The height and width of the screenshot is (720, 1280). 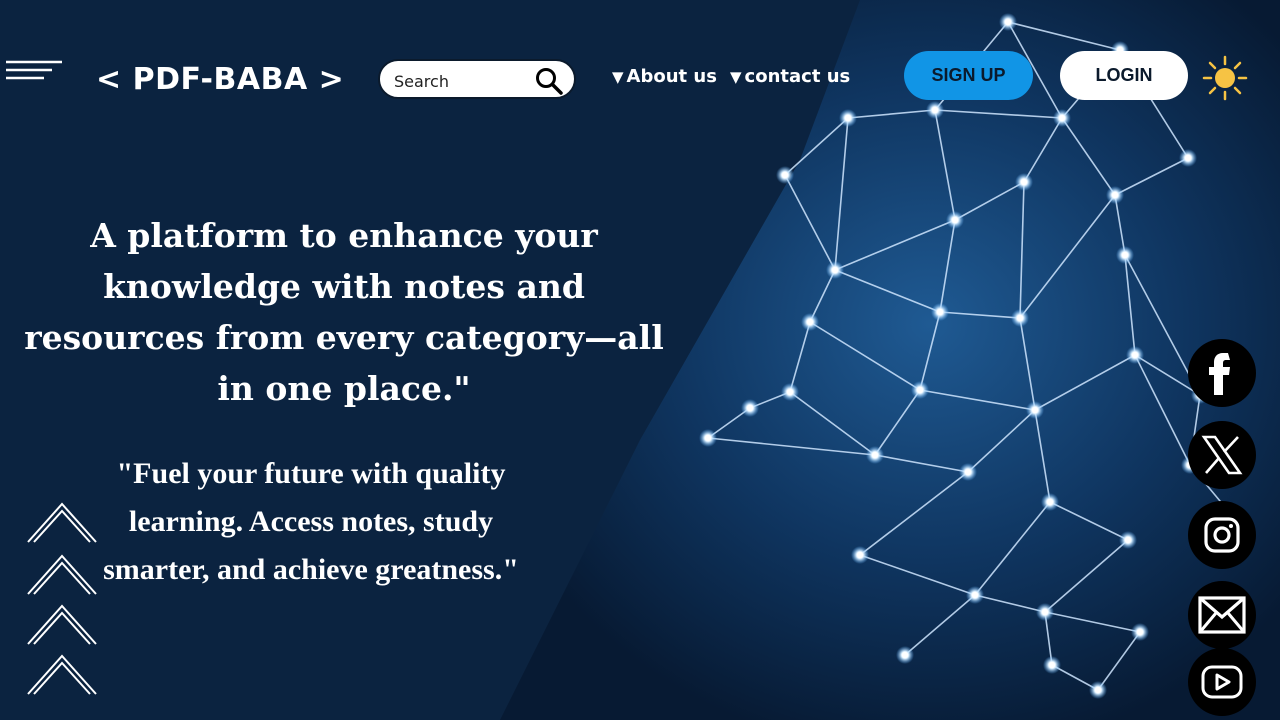 I want to click on sign-up-button: SIGN UP, so click(x=968, y=75).